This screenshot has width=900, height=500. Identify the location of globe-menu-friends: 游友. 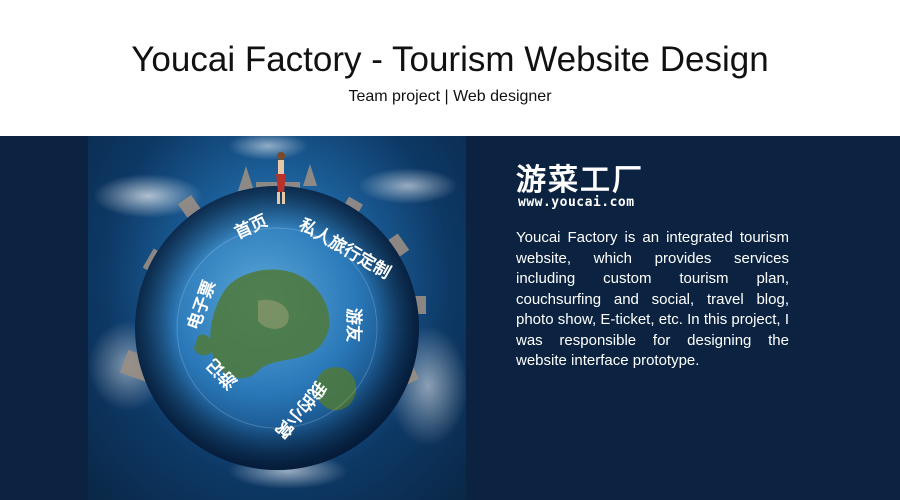
(353, 325).